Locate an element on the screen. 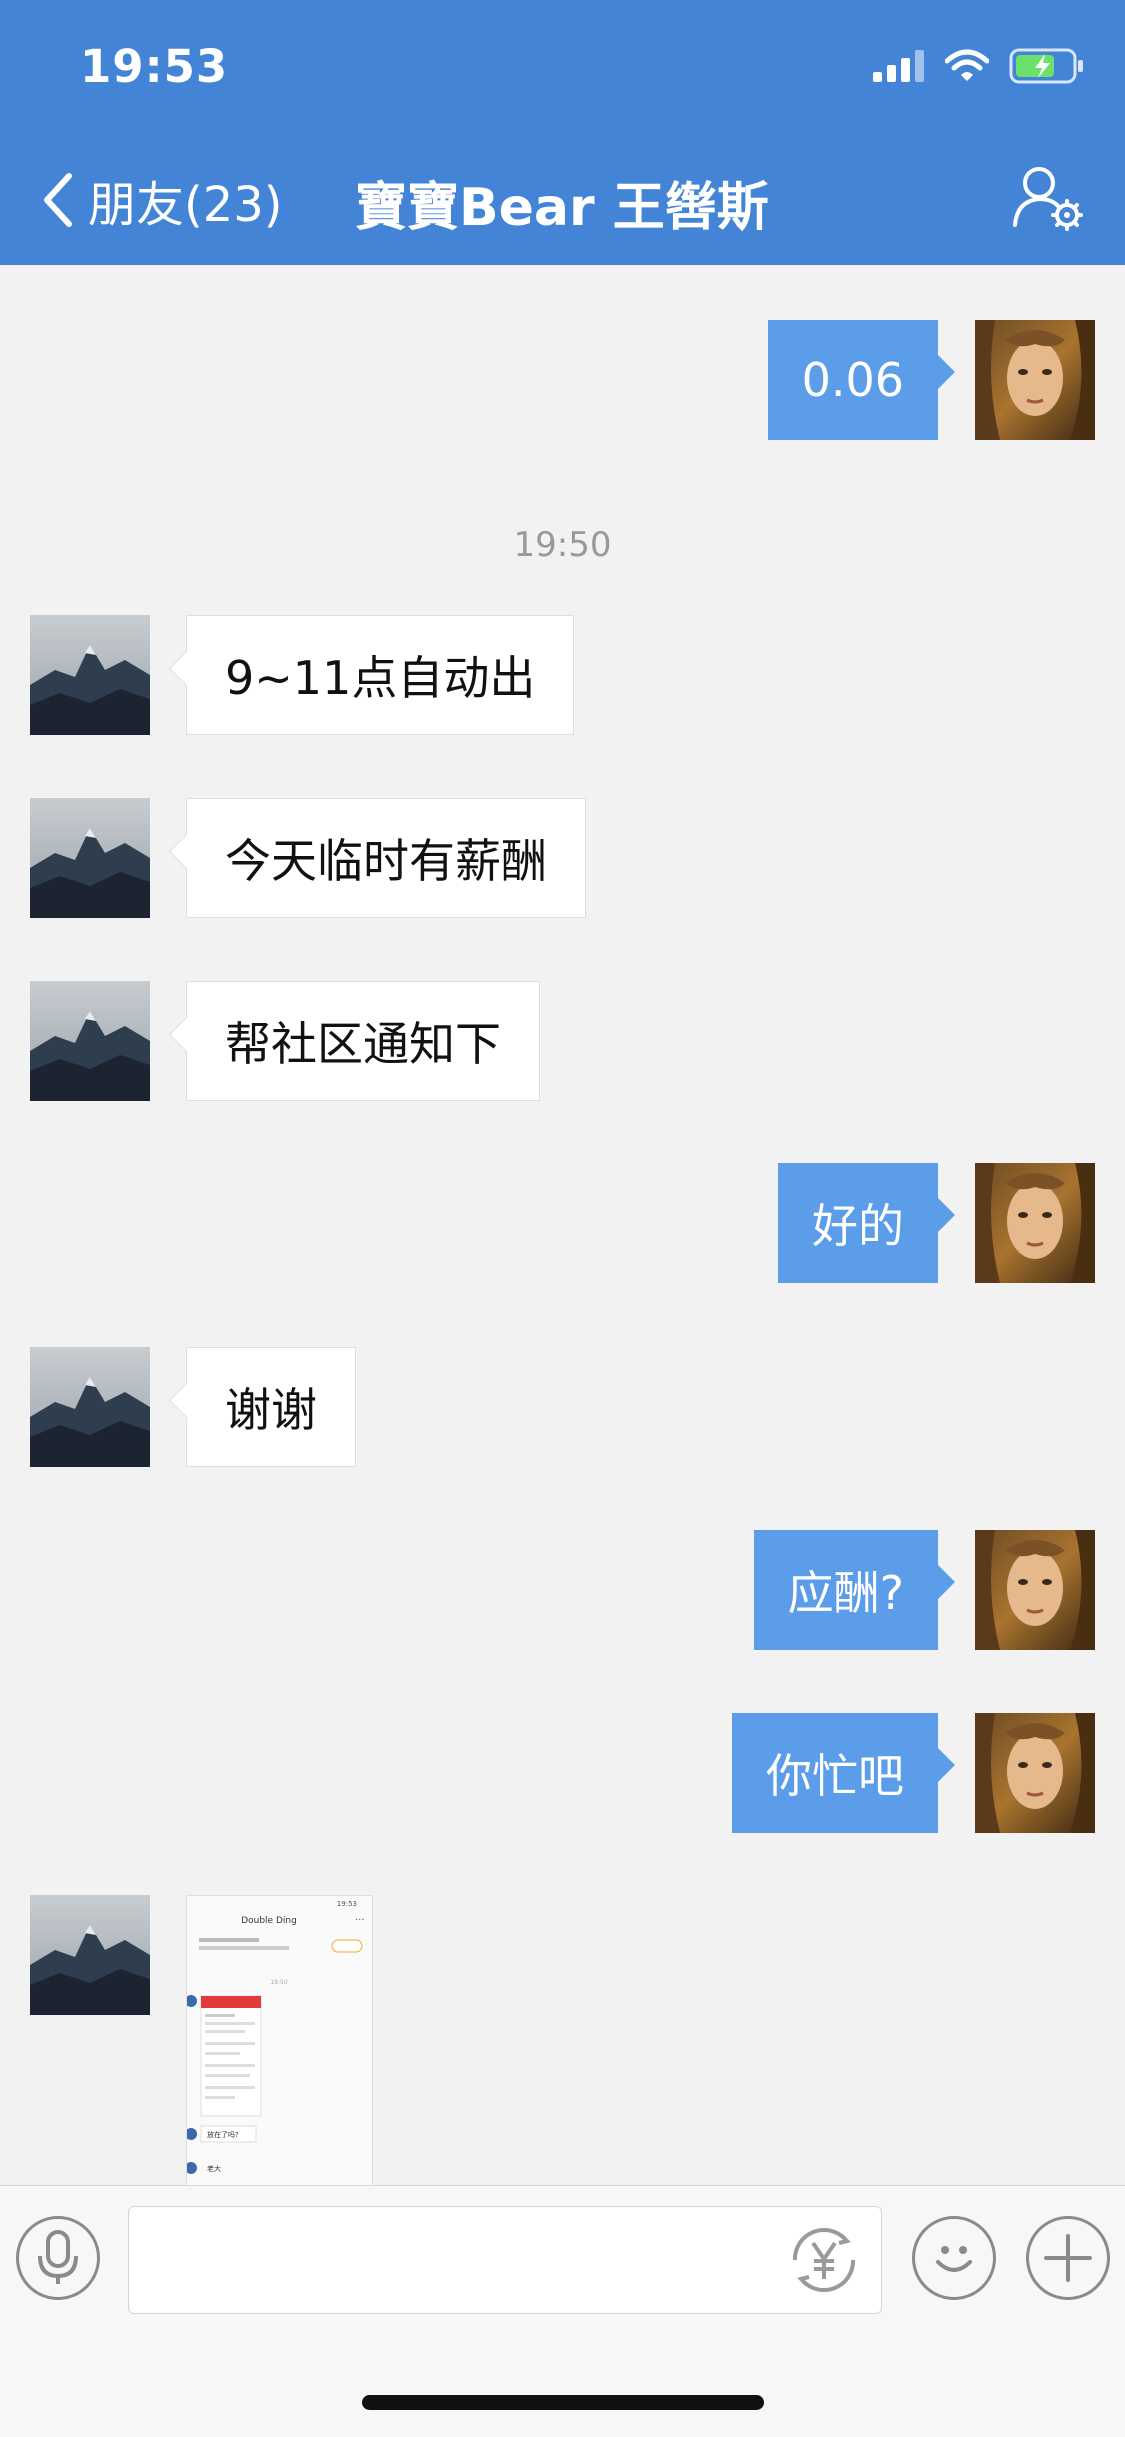 This screenshot has width=1125, height=2437. wifi-icon is located at coordinates (967, 65).